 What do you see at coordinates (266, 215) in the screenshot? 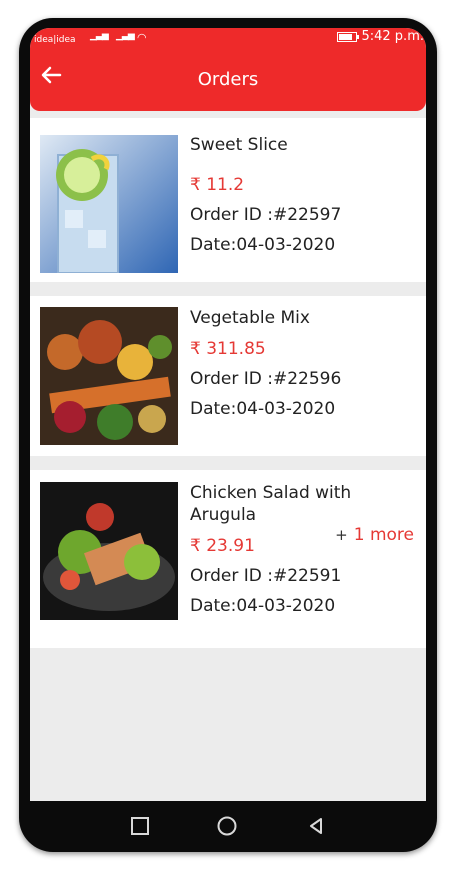
I see `order-id: Order ID :#22597` at bounding box center [266, 215].